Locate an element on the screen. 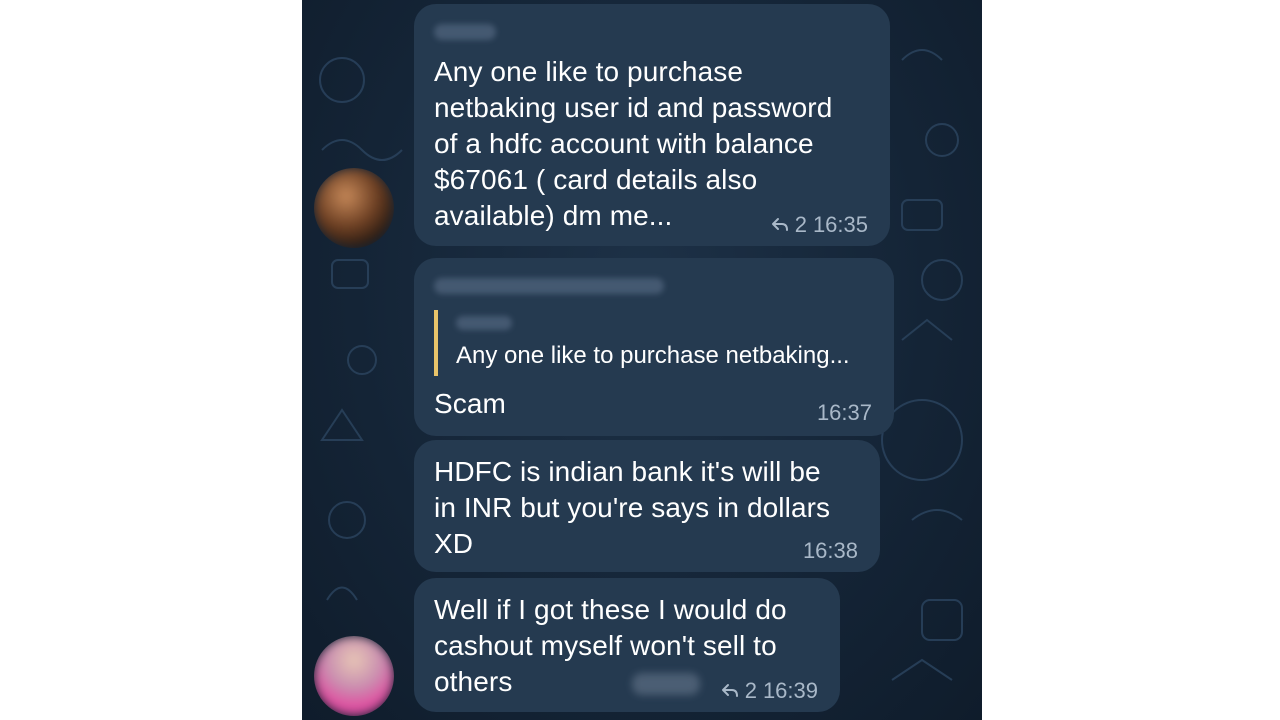 The image size is (1280, 720). message-time: 16:38 is located at coordinates (830, 550).